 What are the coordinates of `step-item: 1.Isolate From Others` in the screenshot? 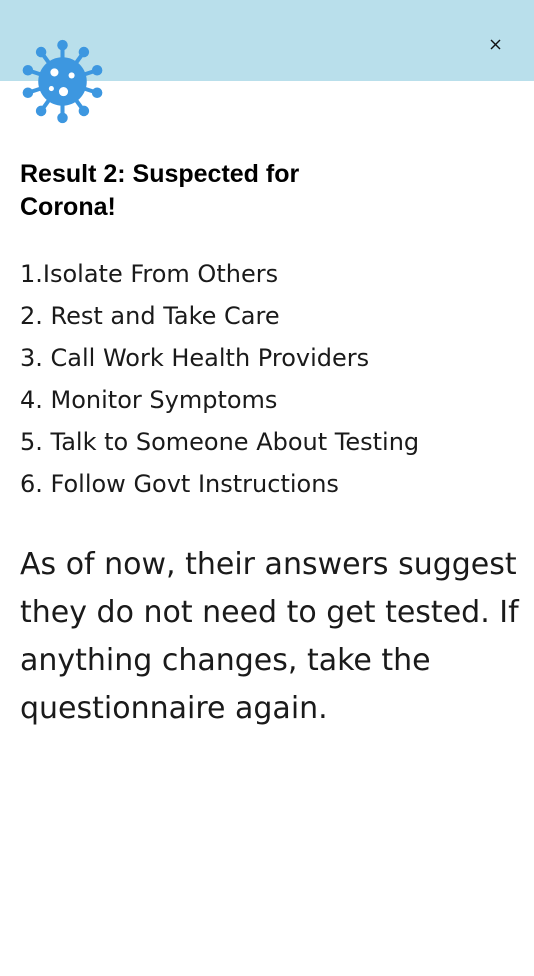 It's located at (149, 274).